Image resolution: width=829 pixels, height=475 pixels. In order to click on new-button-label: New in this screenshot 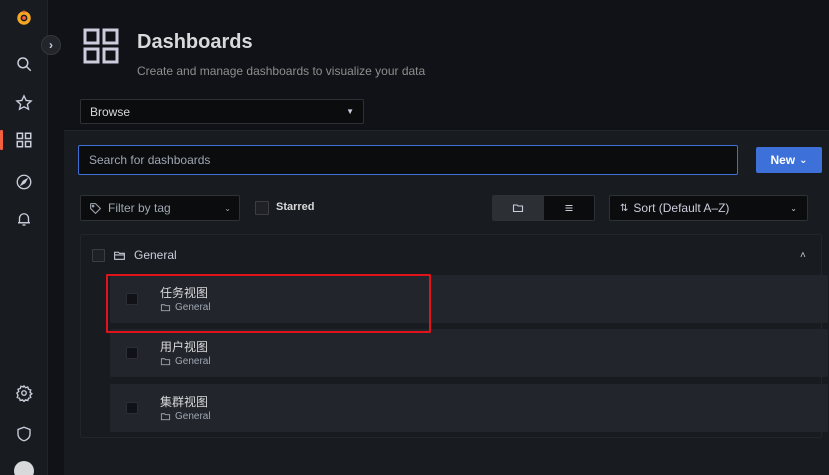, I will do `click(783, 160)`.